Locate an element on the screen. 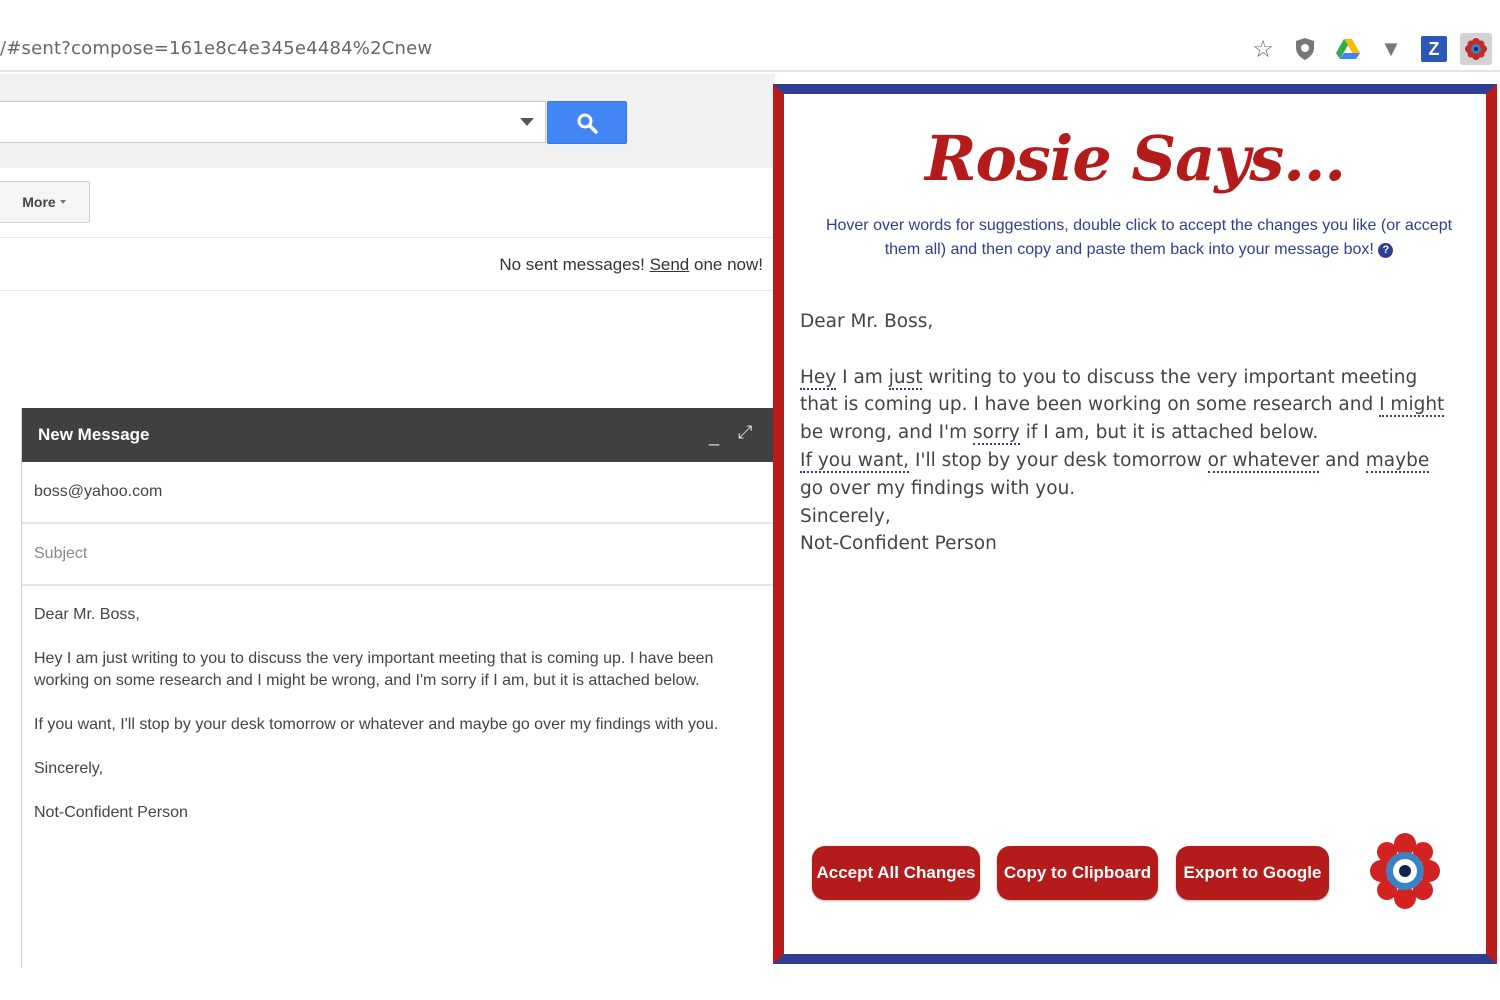  more-button: More is located at coordinates (45, 202).